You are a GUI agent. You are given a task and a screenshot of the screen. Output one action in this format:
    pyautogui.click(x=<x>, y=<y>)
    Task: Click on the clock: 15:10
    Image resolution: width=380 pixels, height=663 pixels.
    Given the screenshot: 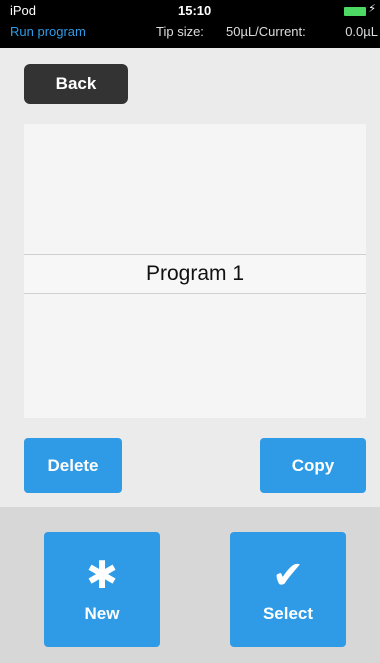 What is the action you would take?
    pyautogui.click(x=195, y=10)
    